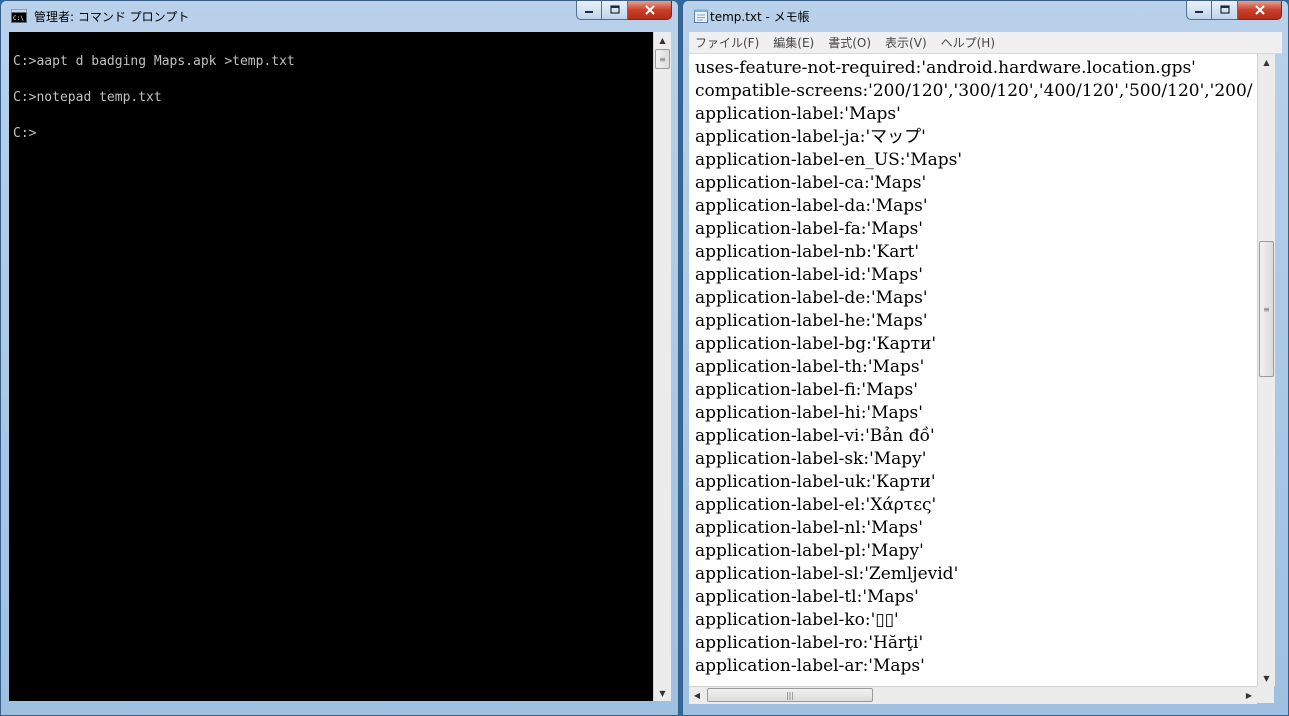  I want to click on notepad-menu-bar: ファイル(F) 編集(E) 書式(O) 表示(V) ヘルプ(H), so click(985, 43).